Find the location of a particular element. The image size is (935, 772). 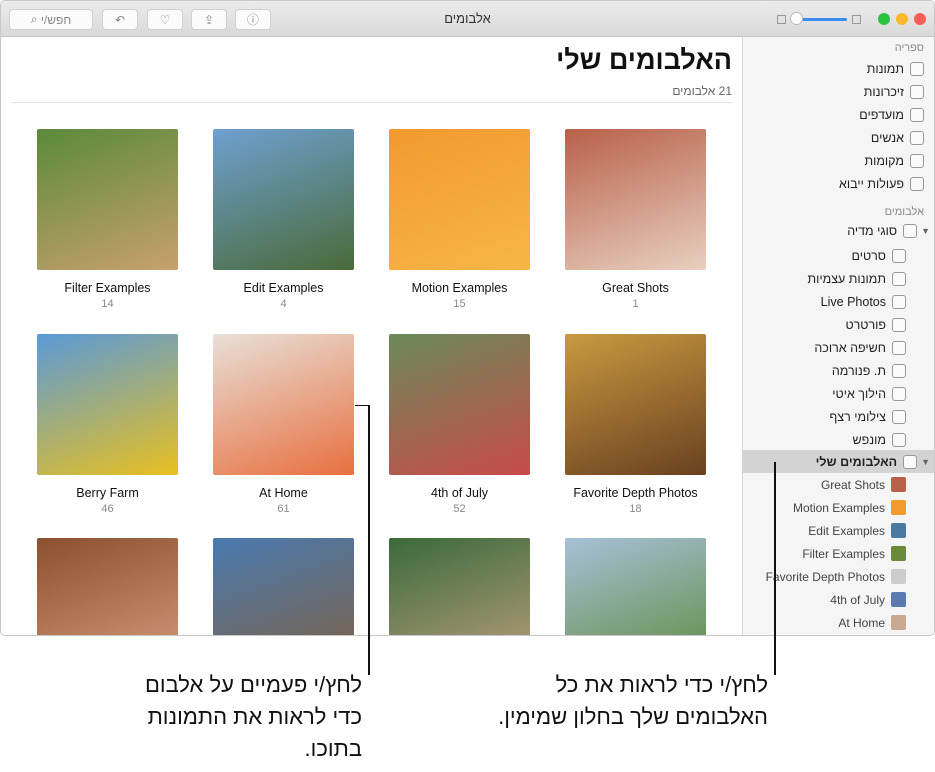

album-tile: Motion Examples 15 is located at coordinates (459, 219).